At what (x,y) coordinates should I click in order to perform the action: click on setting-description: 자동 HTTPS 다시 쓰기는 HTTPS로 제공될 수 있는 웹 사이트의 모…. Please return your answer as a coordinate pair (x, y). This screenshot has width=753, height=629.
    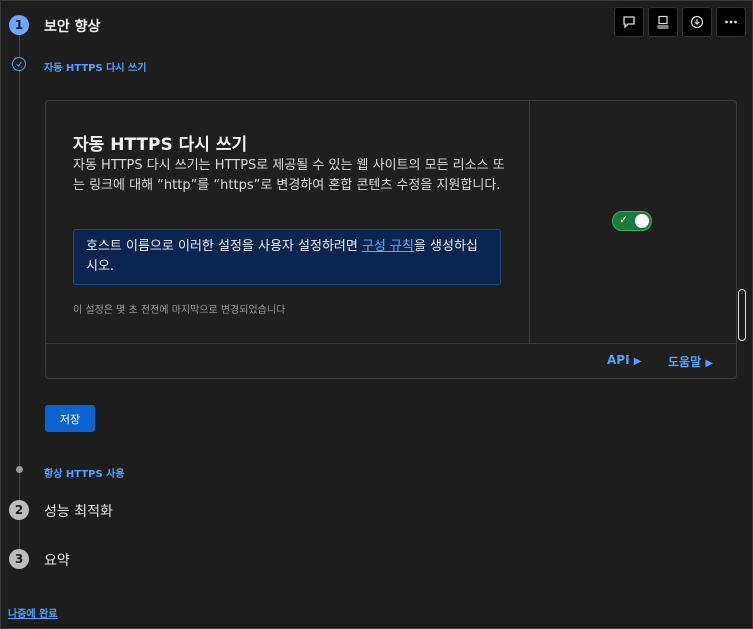
    Looking at the image, I should click on (289, 175).